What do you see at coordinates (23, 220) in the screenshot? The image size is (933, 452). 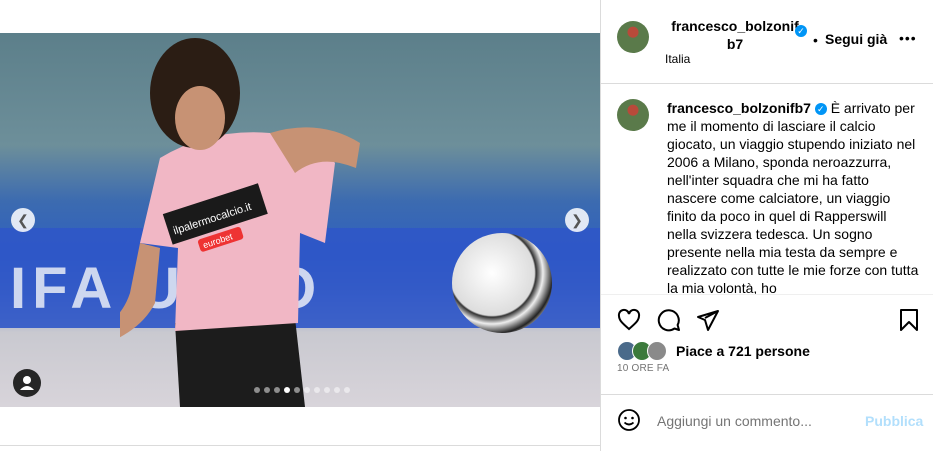 I see `chevron-left-icon: ❮` at bounding box center [23, 220].